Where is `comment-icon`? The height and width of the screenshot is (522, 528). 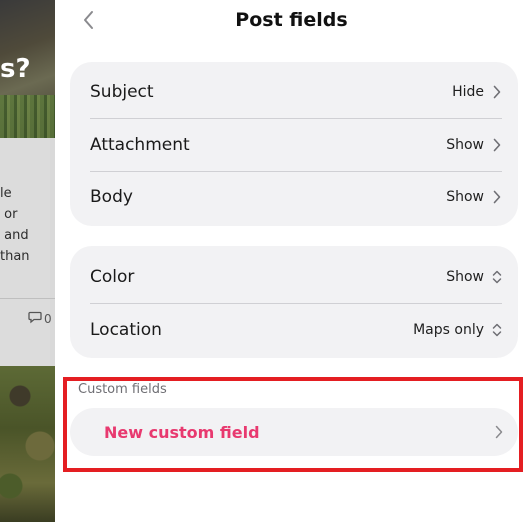 comment-icon is located at coordinates (35, 318).